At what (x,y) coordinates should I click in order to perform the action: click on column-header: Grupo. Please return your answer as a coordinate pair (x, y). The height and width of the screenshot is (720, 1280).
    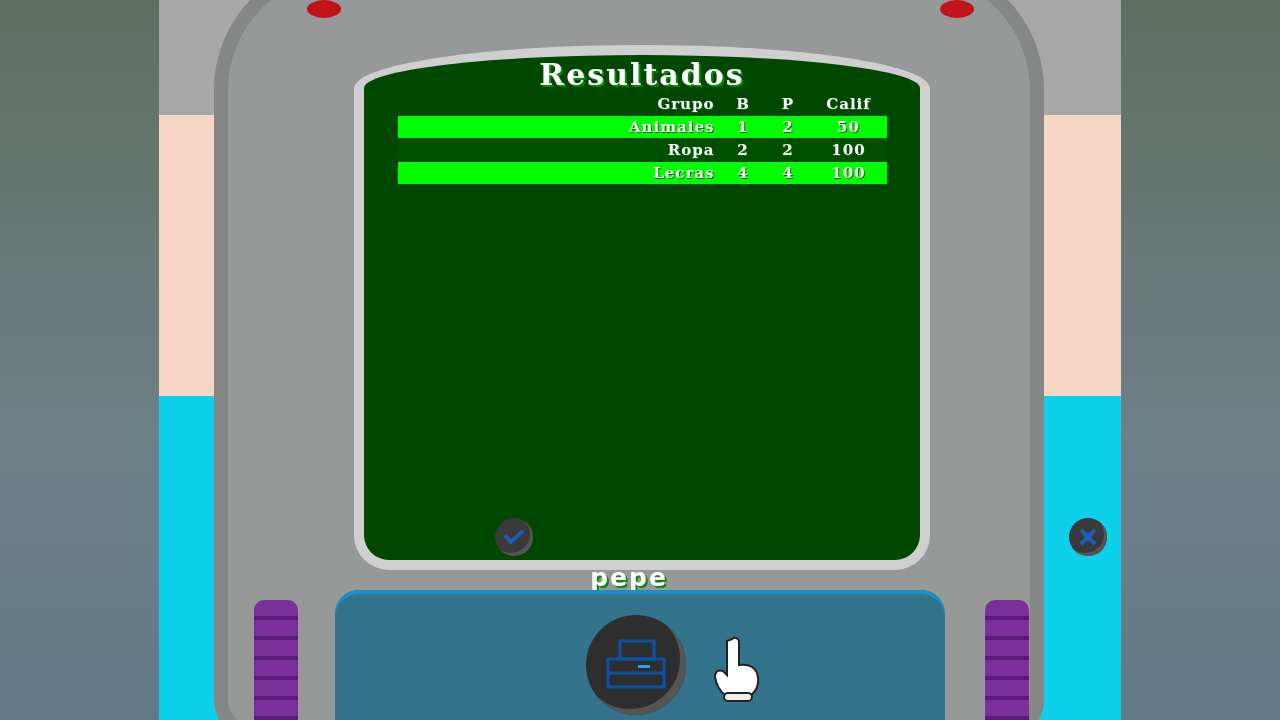
    Looking at the image, I should click on (686, 104).